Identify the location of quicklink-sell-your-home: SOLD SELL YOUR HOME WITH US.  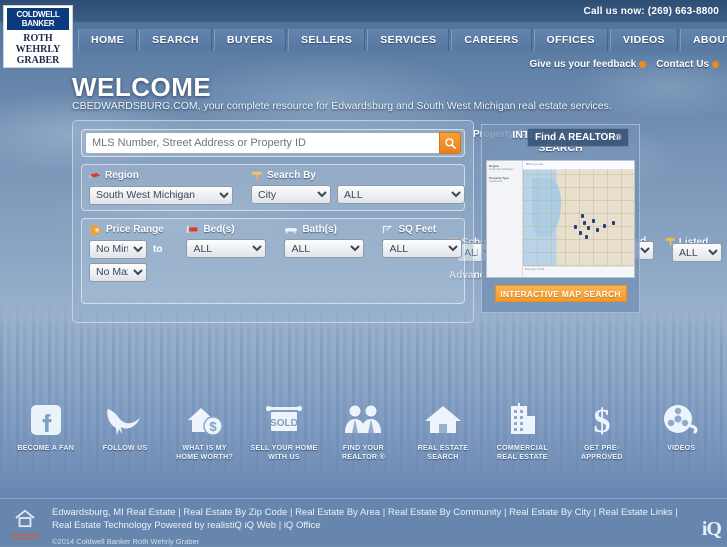
(283, 430).